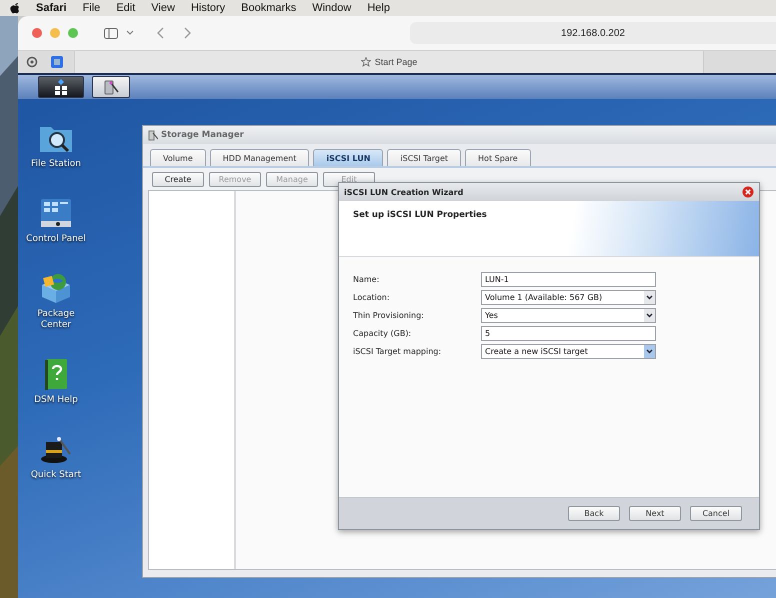 Image resolution: width=776 pixels, height=598 pixels. What do you see at coordinates (202, 135) in the screenshot?
I see `window-title: Storage Manager` at bounding box center [202, 135].